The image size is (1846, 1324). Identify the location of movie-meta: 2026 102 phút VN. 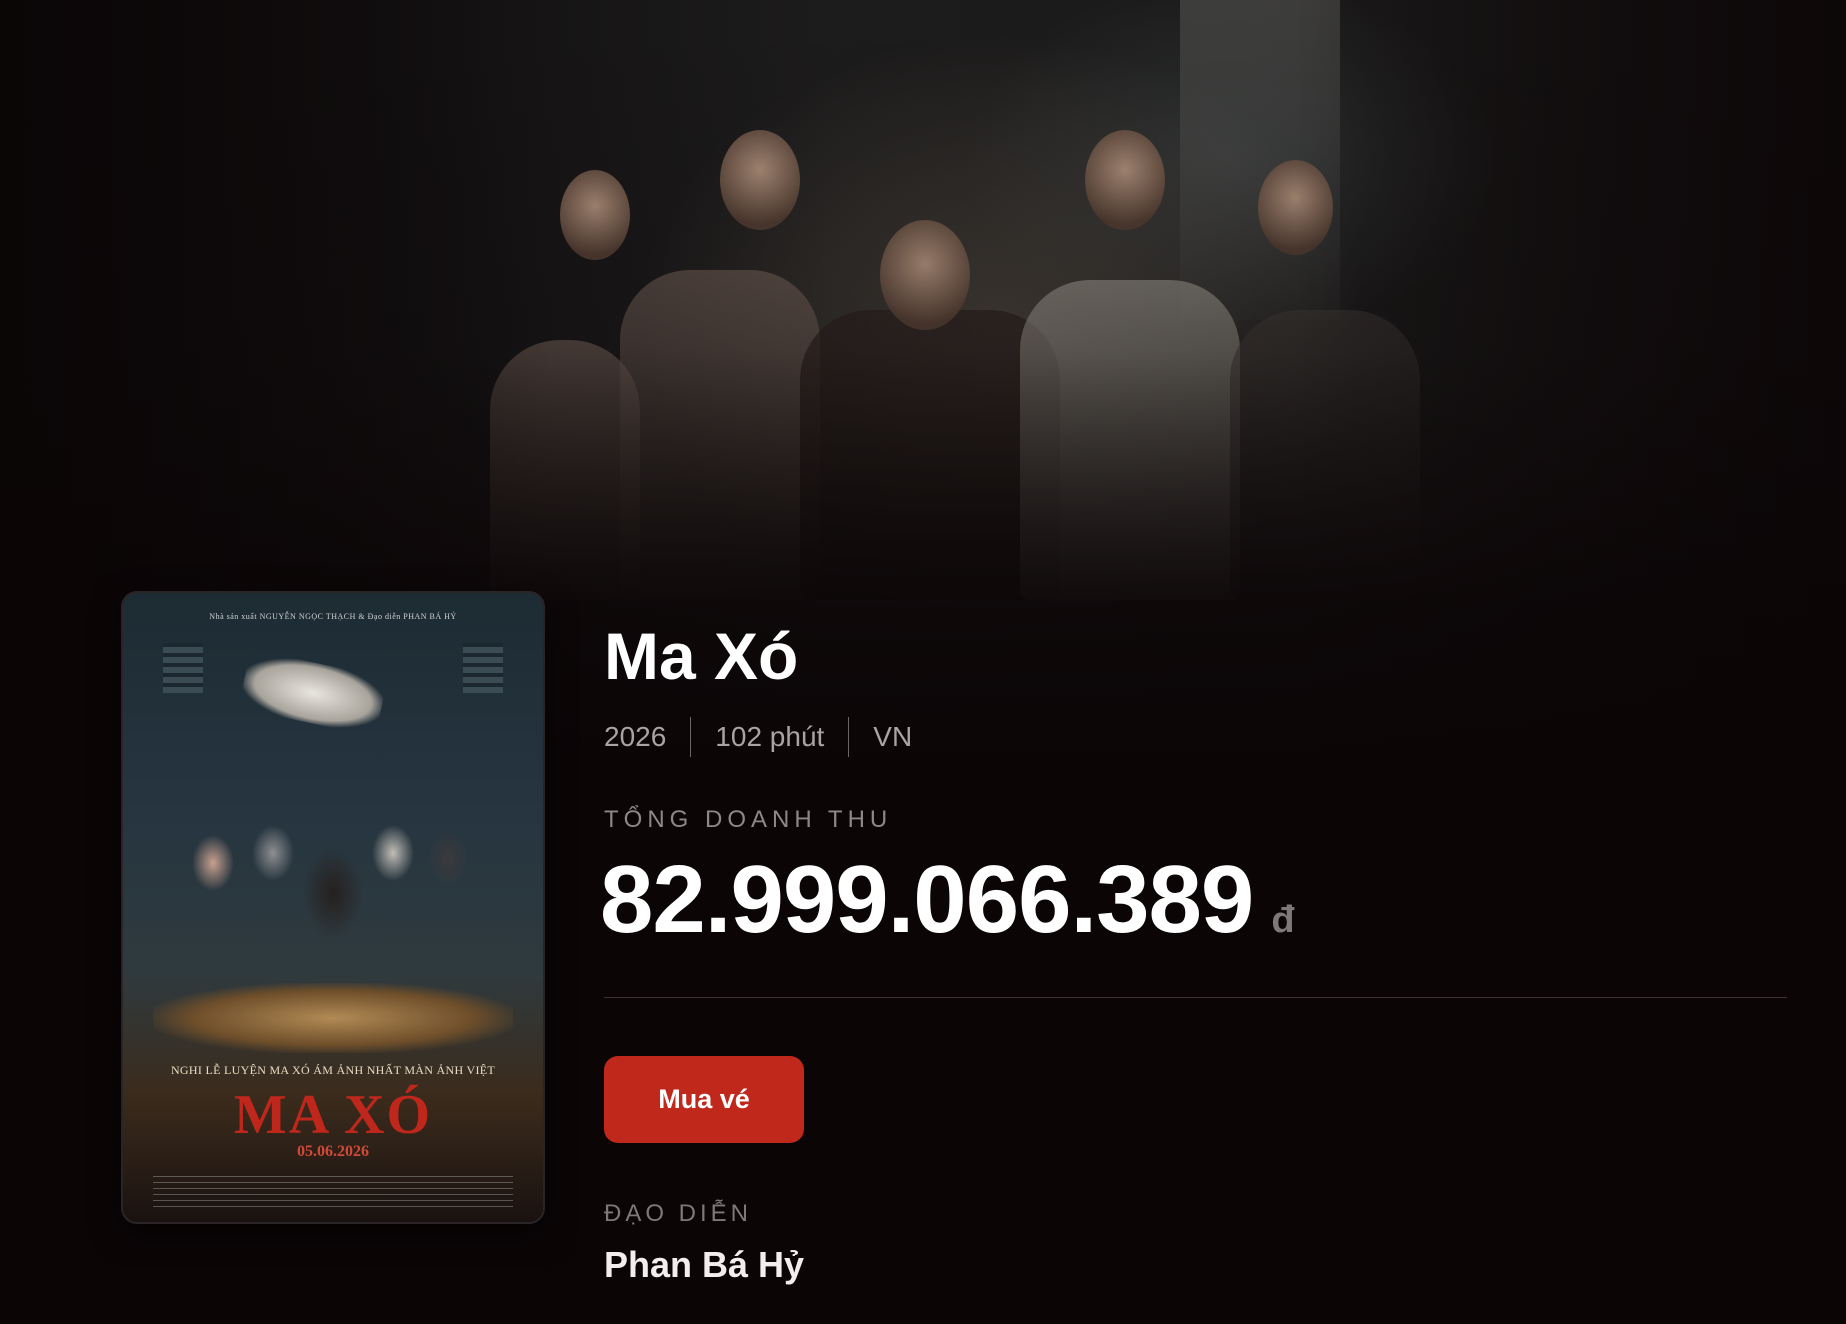
(758, 737).